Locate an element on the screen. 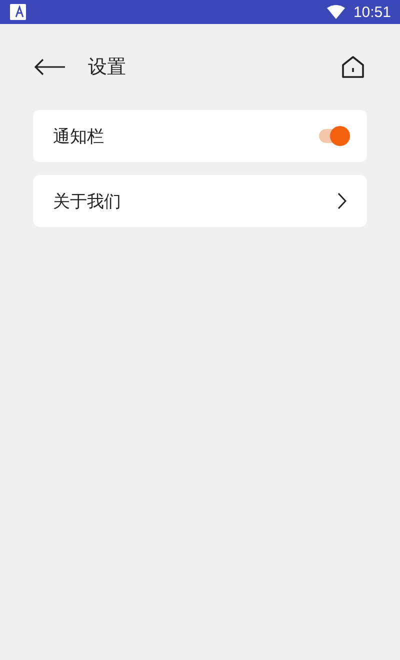 Image resolution: width=400 pixels, height=660 pixels. home-icon is located at coordinates (353, 67).